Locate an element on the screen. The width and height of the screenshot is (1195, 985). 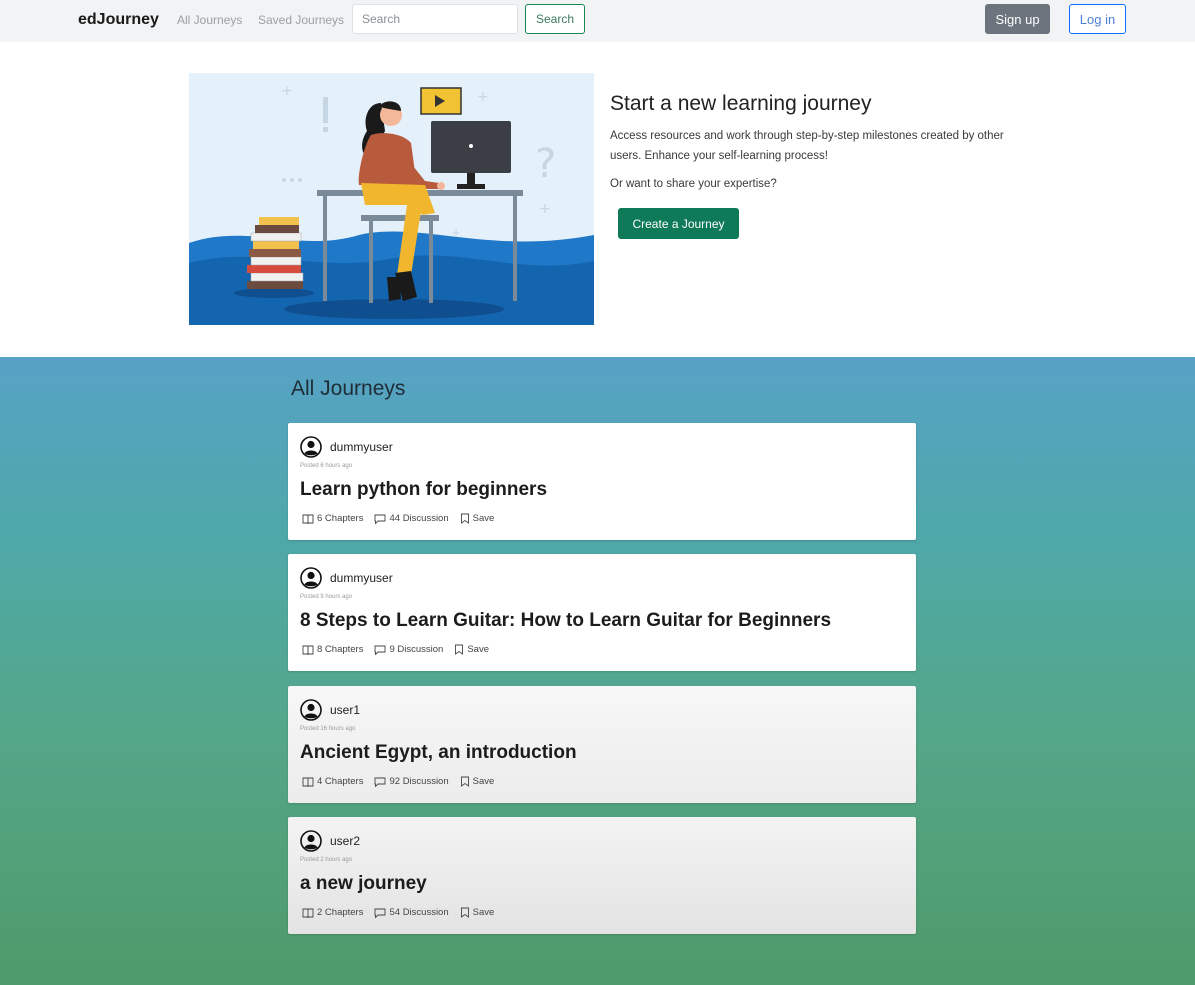
search-button: Search is located at coordinates (555, 19).